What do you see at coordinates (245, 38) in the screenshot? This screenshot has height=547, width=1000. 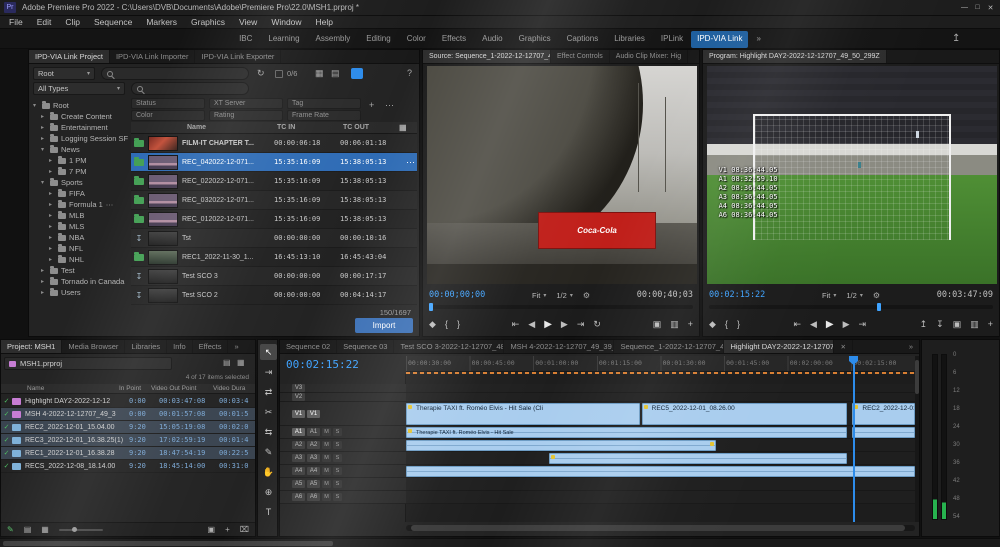 I see `workspace-tab-ibc: IBC` at bounding box center [245, 38].